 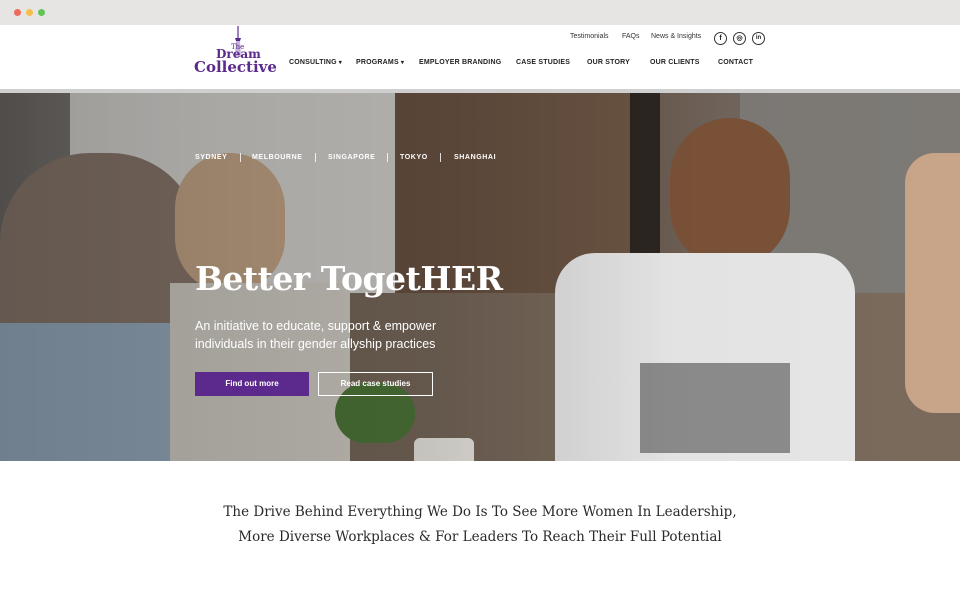 I want to click on instagram-icon: ◎, so click(x=739, y=38).